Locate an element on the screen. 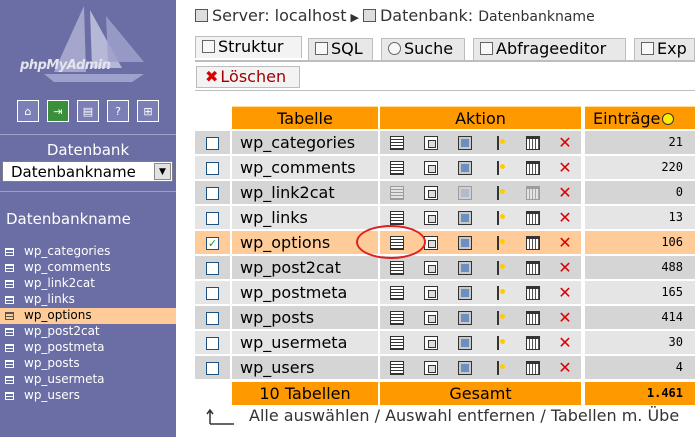  column-header-eintraege: Einträge is located at coordinates (640, 117).